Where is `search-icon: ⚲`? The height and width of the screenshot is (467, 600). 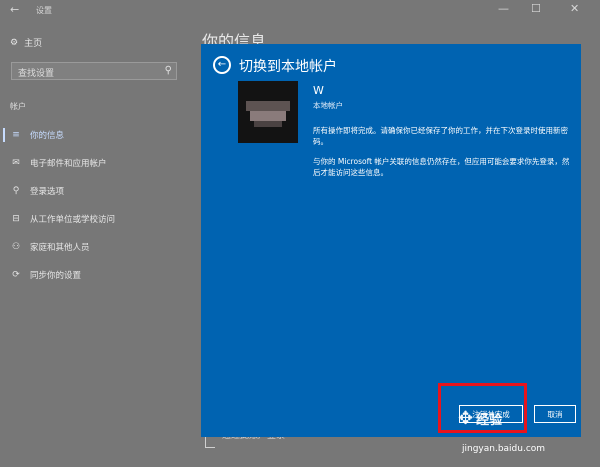
search-icon: ⚲ is located at coordinates (168, 70).